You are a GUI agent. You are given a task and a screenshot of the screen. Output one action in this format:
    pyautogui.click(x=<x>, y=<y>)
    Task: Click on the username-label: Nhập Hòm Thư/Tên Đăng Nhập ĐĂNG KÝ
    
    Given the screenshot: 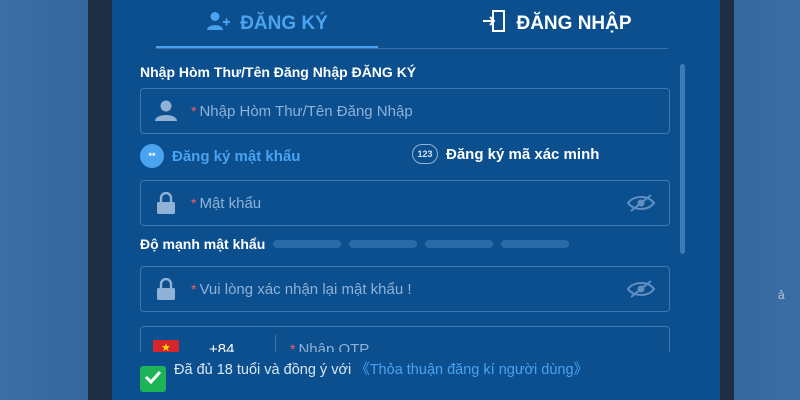 What is the action you would take?
    pyautogui.click(x=278, y=72)
    